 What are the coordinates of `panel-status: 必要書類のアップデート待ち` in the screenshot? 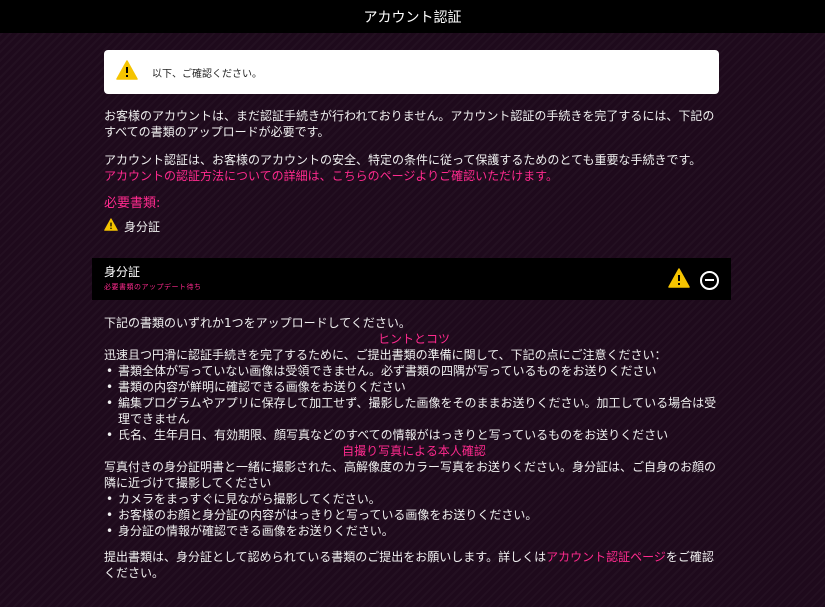 It's located at (153, 287).